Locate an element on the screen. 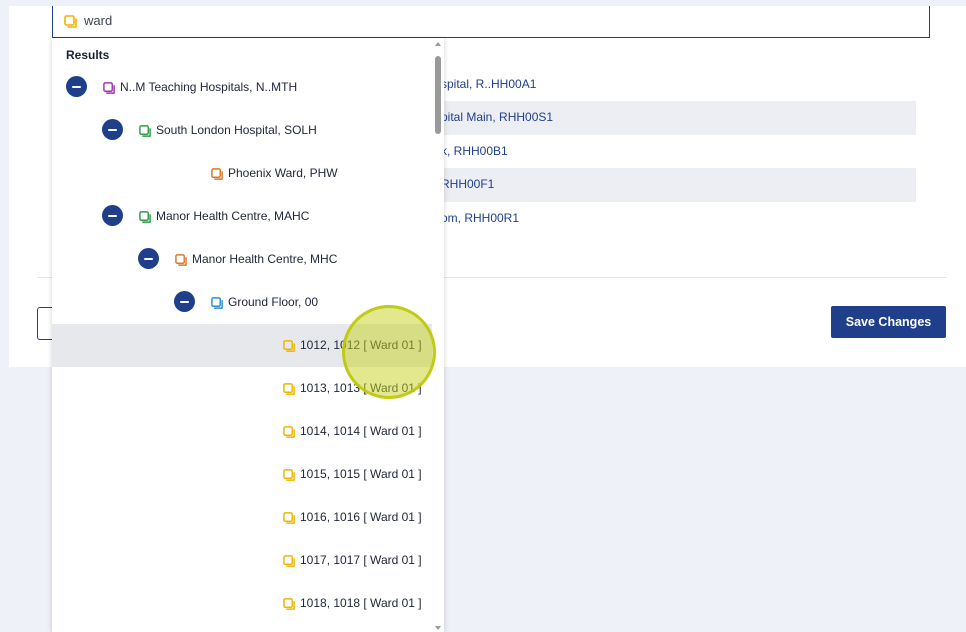  scroll-thumb is located at coordinates (438, 95).